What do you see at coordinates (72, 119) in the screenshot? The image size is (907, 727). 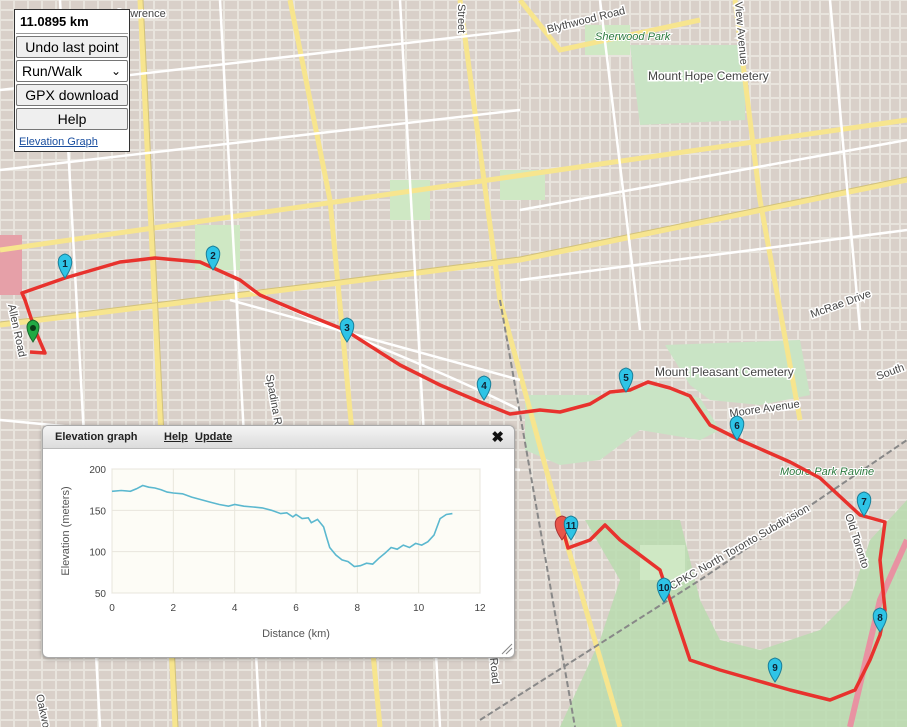 I see `help-button: Help` at bounding box center [72, 119].